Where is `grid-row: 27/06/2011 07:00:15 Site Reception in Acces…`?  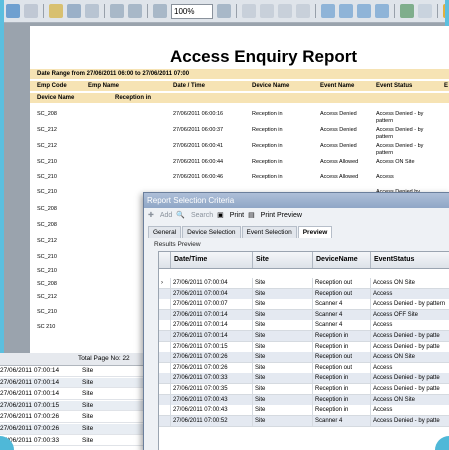 grid-row: 27/06/2011 07:00:15 Site Reception in Acces… is located at coordinates (304, 347).